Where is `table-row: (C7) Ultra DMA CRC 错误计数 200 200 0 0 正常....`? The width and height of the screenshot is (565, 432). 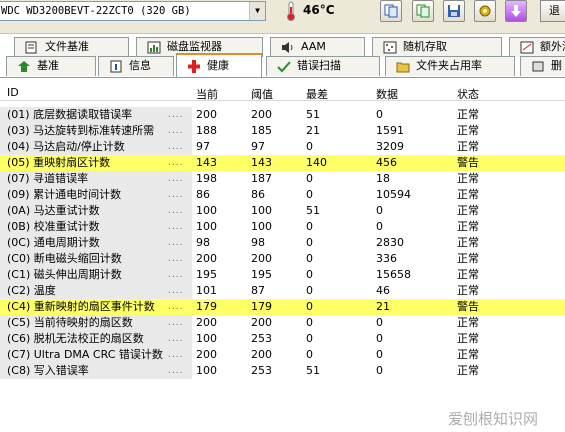 table-row: (C7) Ultra DMA CRC 错误计数 200 200 0 0 正常.... is located at coordinates (282, 355).